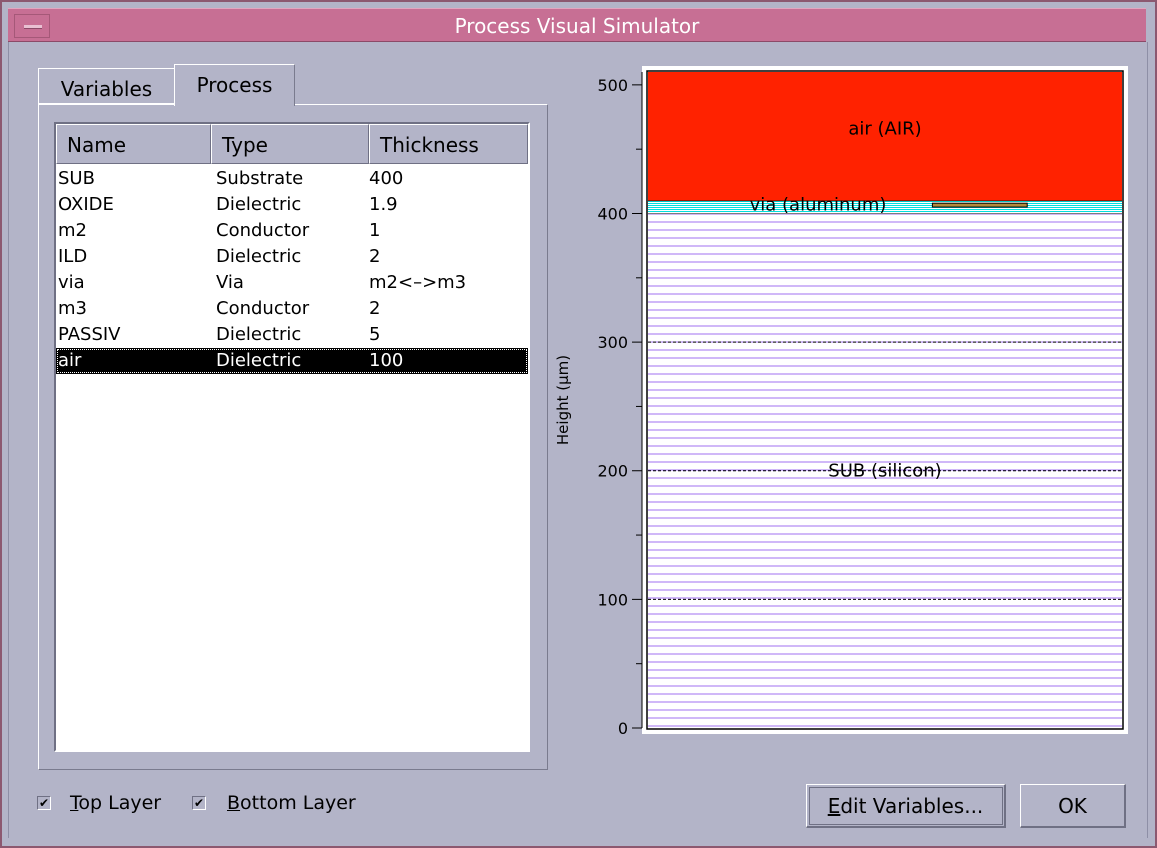  What do you see at coordinates (115, 803) in the screenshot?
I see `top-layer-label: Top Layer` at bounding box center [115, 803].